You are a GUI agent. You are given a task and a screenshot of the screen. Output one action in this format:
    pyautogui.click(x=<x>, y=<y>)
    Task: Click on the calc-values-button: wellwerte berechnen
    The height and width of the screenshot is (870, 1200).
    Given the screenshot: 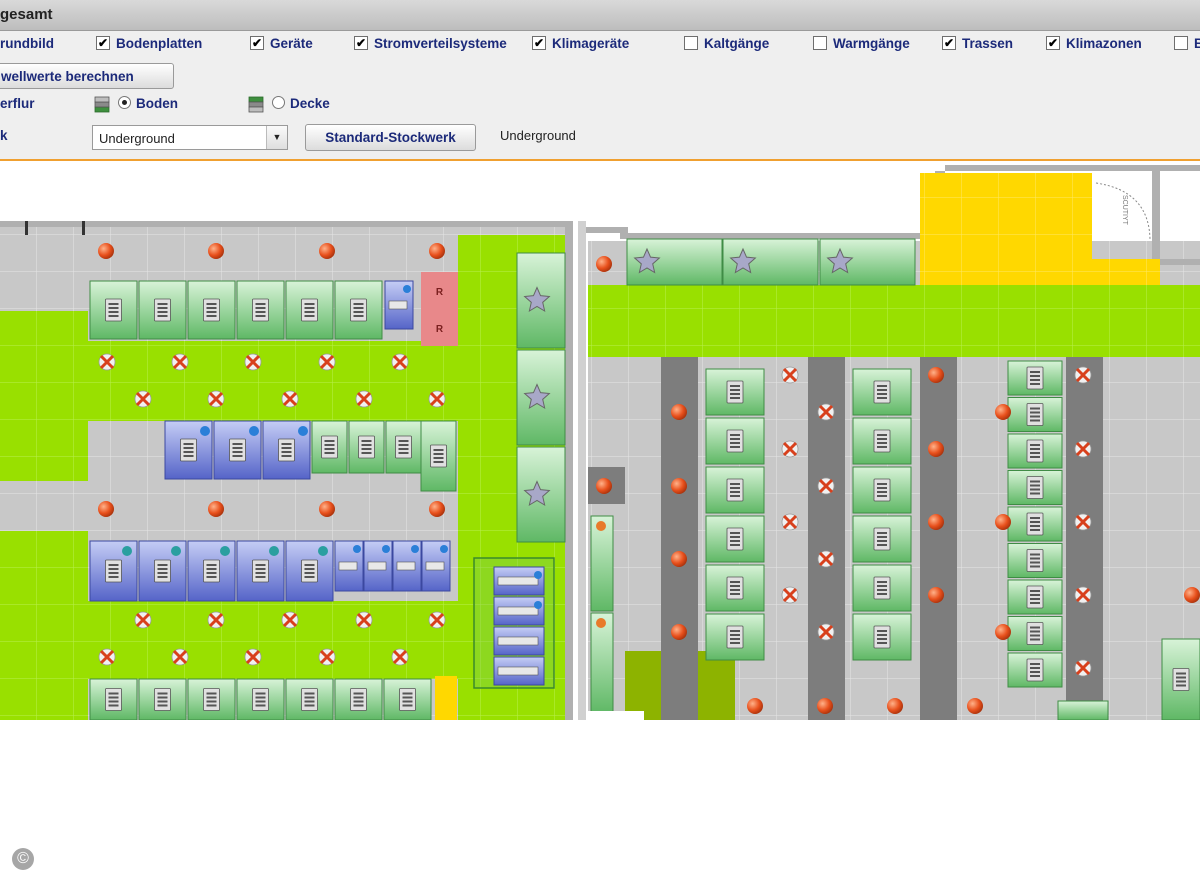 What is the action you would take?
    pyautogui.click(x=87, y=76)
    